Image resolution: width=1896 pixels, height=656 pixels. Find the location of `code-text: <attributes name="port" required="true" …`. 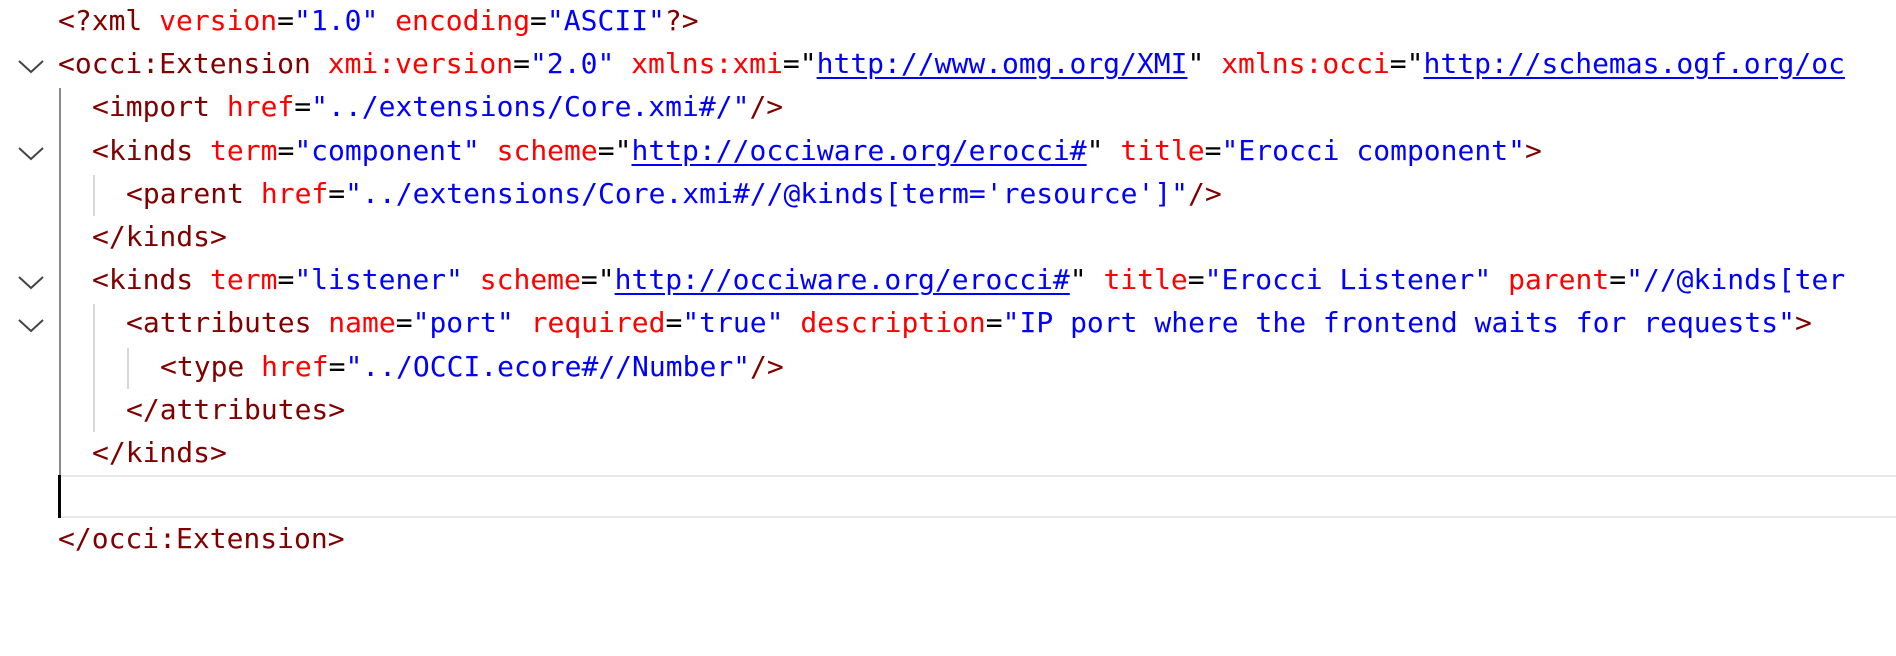

code-text: <attributes name="port" required="true" … is located at coordinates (969, 323).